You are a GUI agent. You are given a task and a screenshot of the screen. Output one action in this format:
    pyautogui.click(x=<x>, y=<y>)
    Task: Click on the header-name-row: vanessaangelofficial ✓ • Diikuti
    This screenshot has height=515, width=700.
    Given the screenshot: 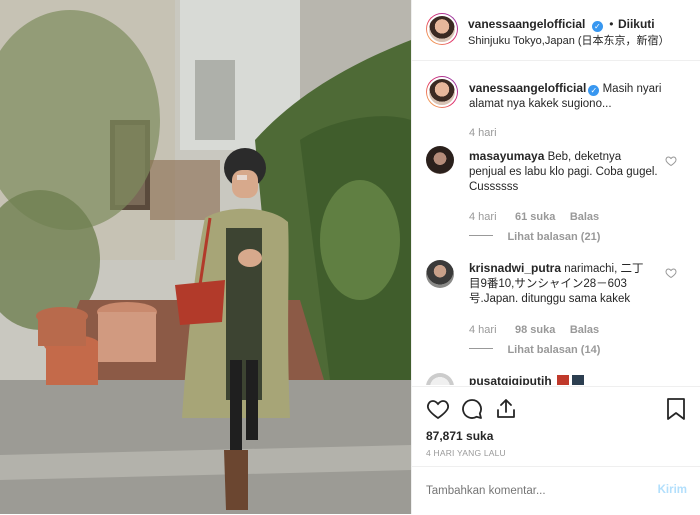 What is the action you would take?
    pyautogui.click(x=561, y=24)
    